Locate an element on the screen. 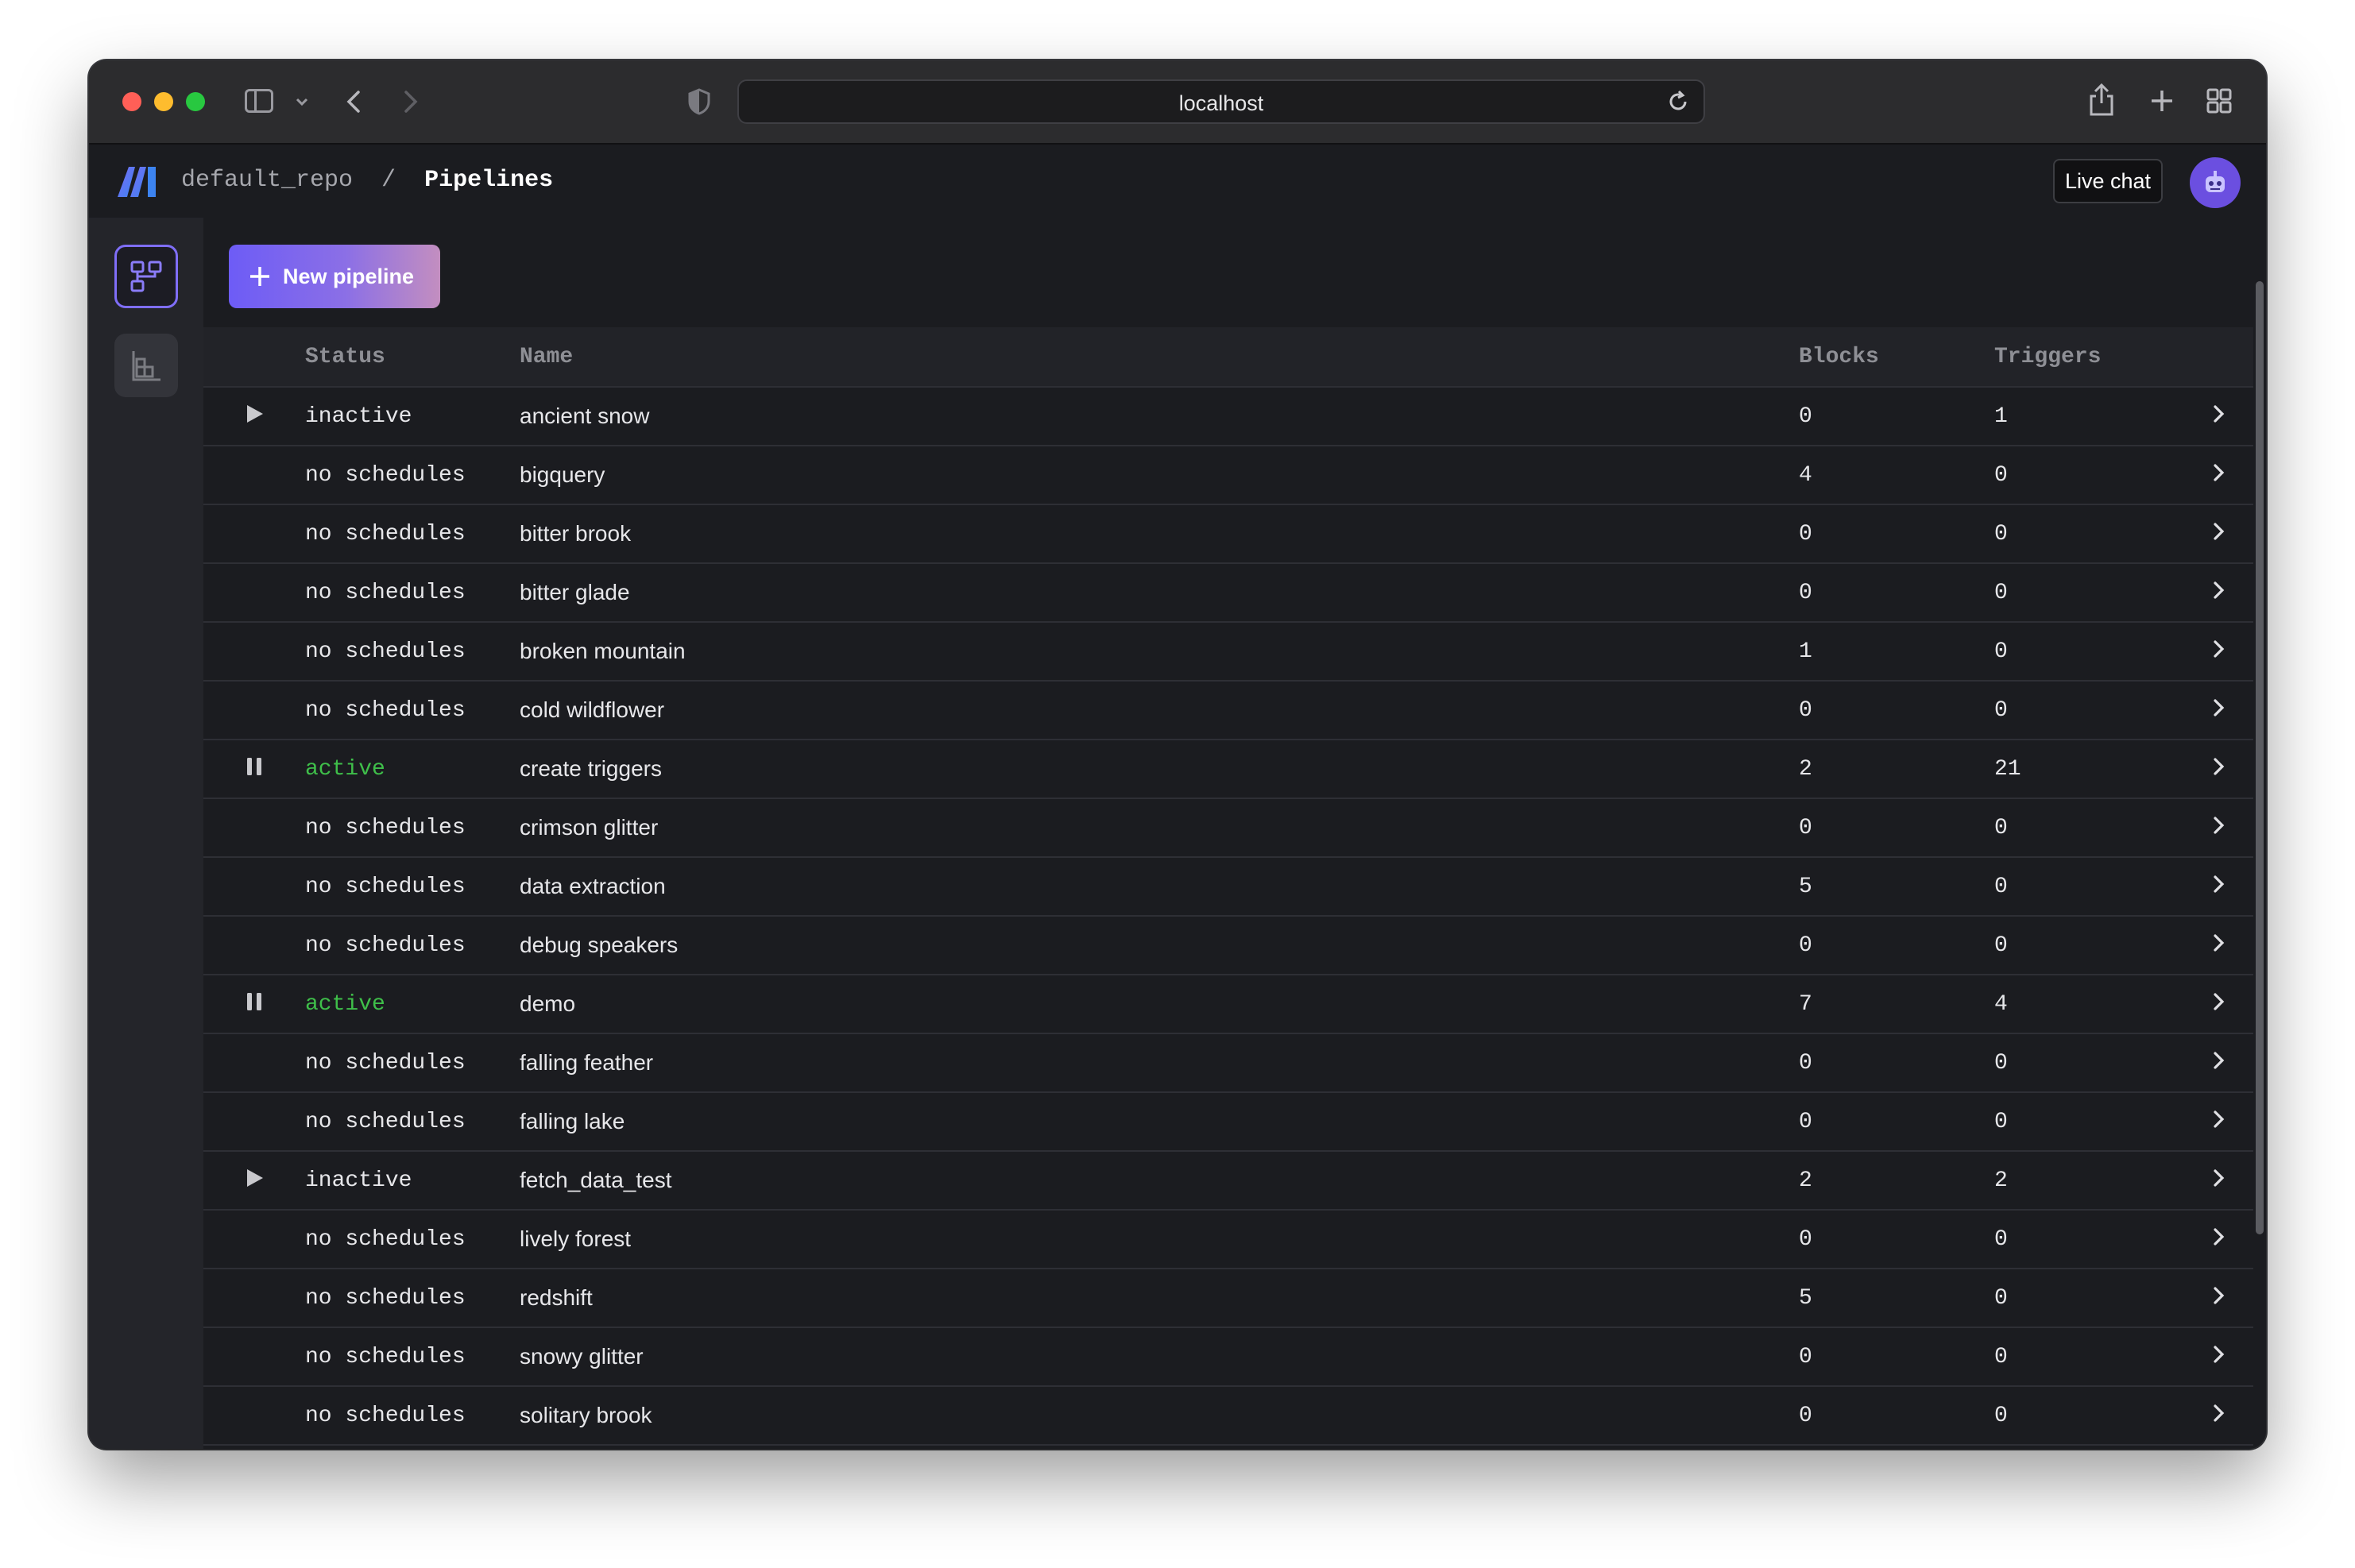  table-row: no schedules debug speakers 0 0 is located at coordinates (1228, 945).